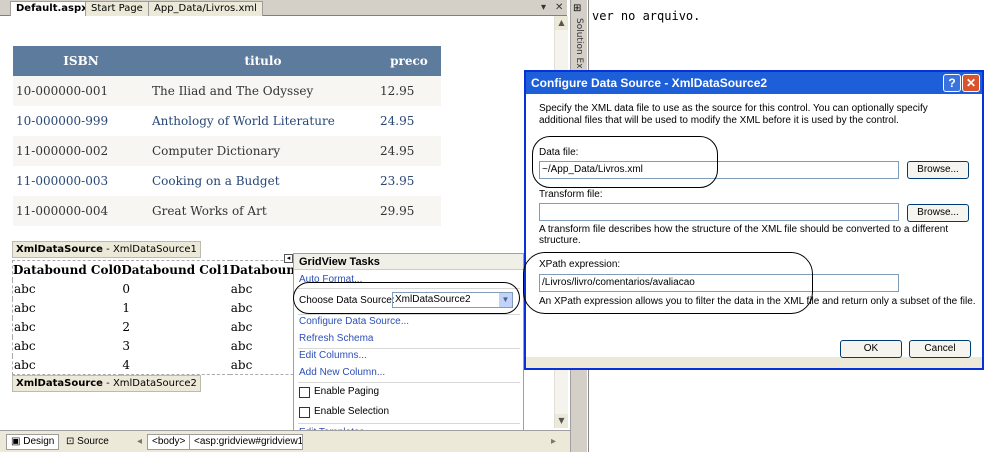  What do you see at coordinates (93, 441) in the screenshot?
I see `source-view-label: Source` at bounding box center [93, 441].